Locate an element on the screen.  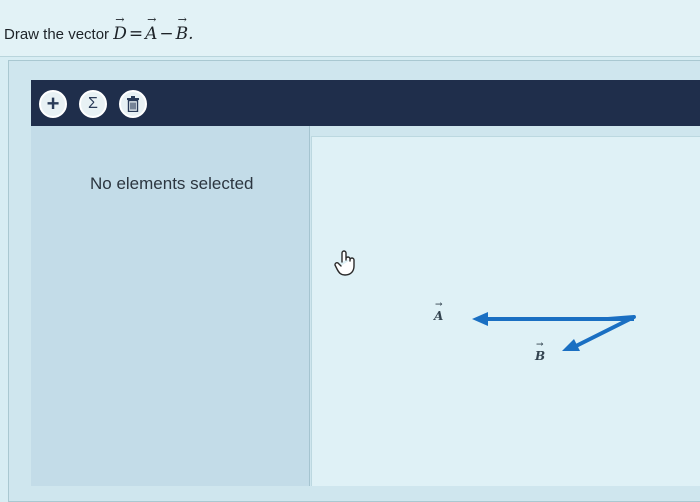
trash-icon is located at coordinates (133, 104).